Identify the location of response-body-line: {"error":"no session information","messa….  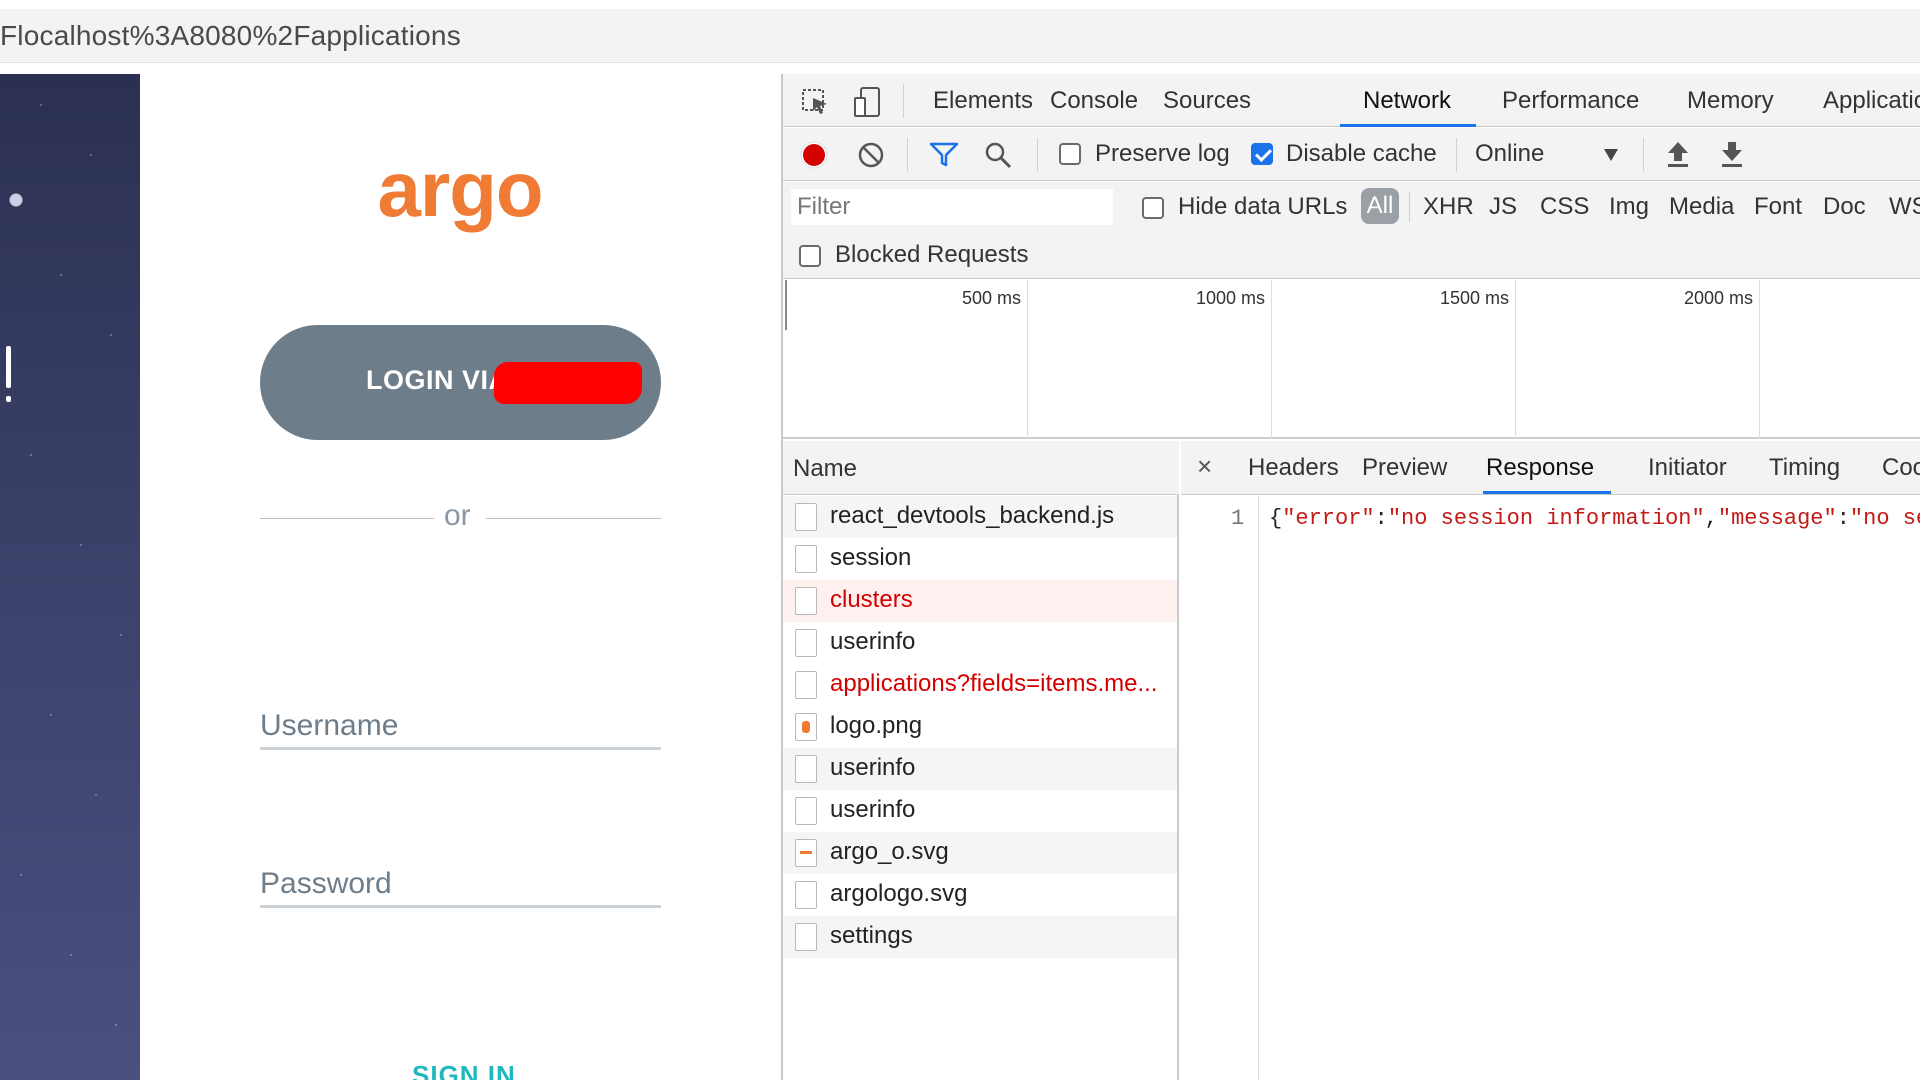
(1594, 518).